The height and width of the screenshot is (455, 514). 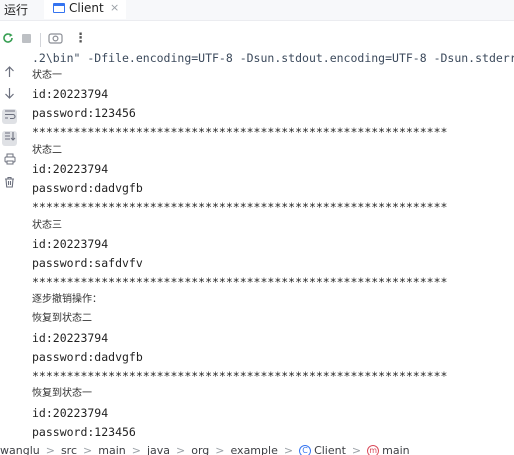 I want to click on console-line: 状态二, so click(x=47, y=150).